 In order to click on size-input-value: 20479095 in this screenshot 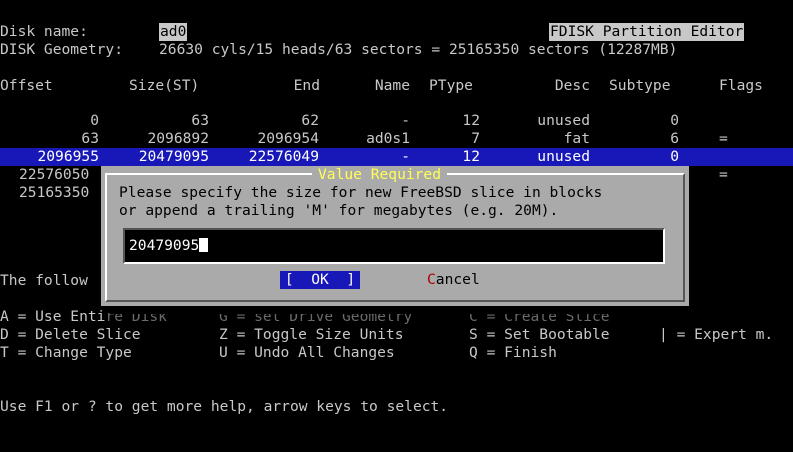, I will do `click(169, 246)`.